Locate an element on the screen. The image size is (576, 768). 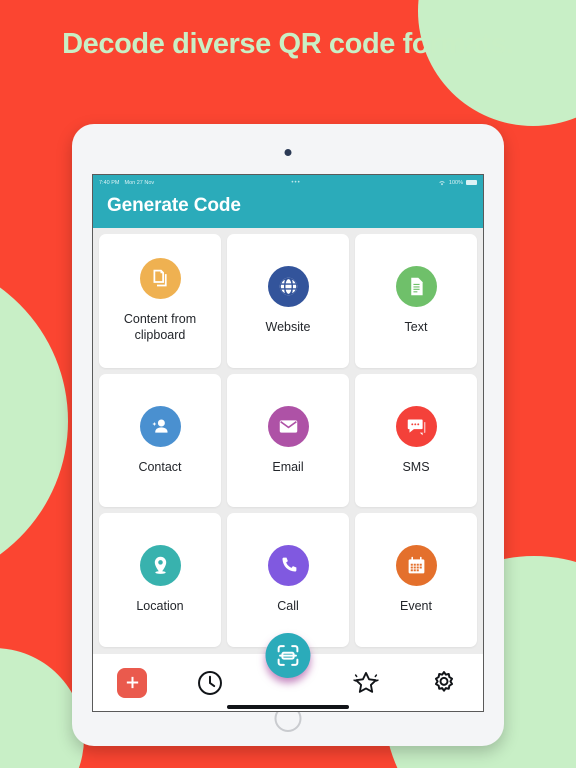
nav-history-button is located at coordinates (210, 683).